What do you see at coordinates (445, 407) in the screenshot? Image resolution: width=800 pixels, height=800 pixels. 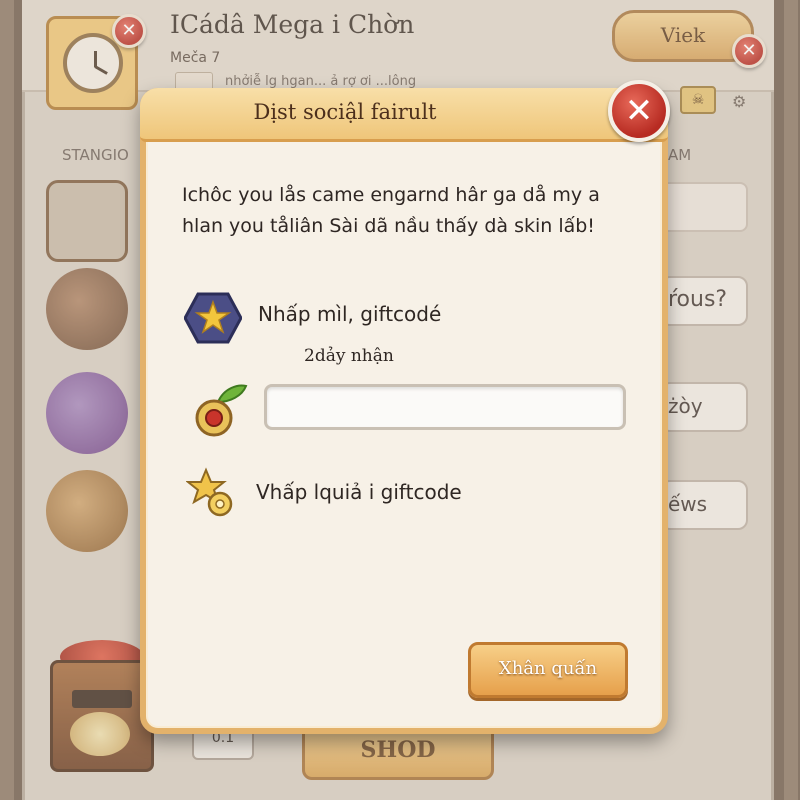 I see `giftcode-input` at bounding box center [445, 407].